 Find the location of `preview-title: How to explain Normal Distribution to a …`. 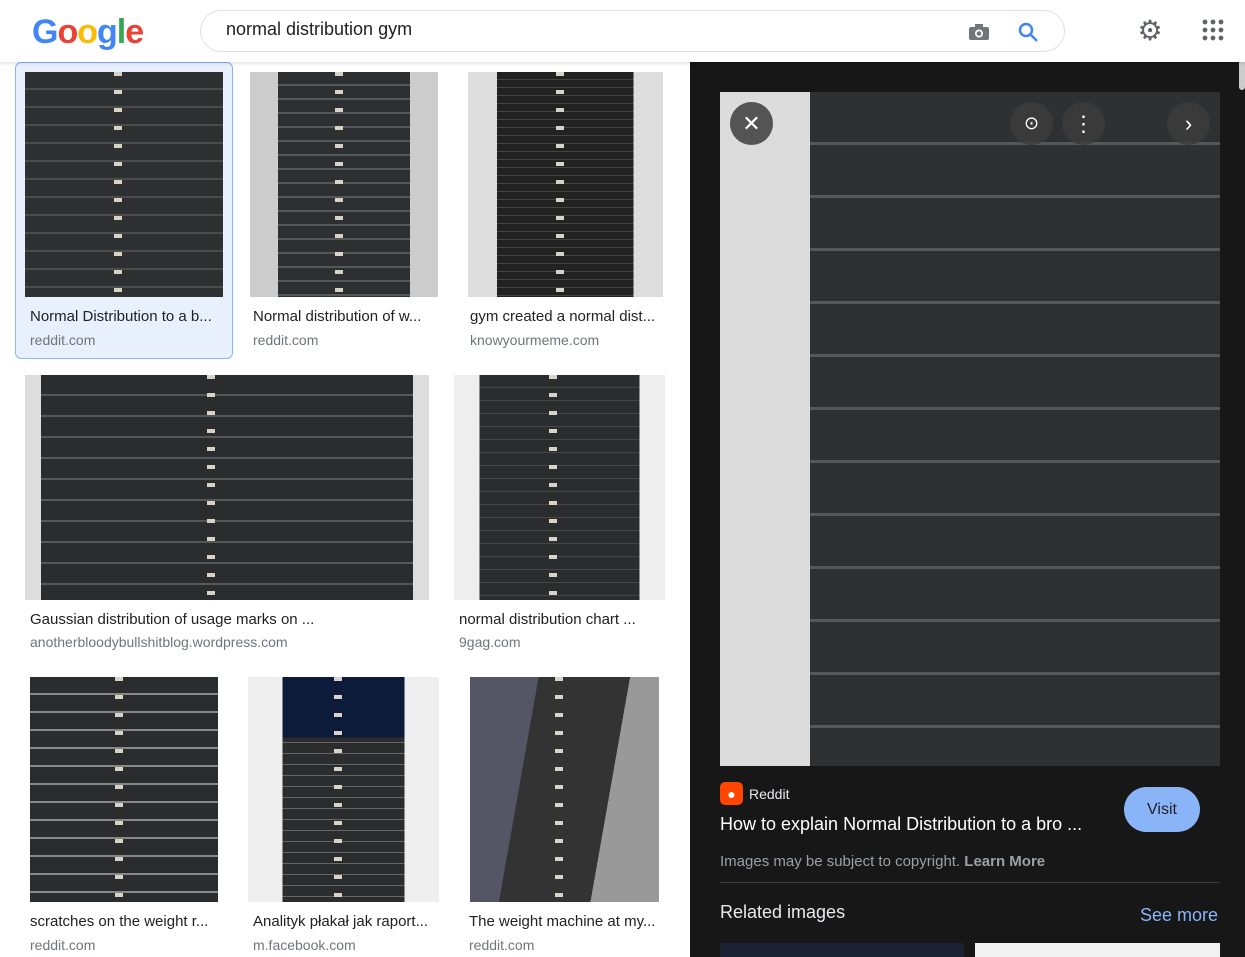

preview-title: How to explain Normal Distribution to a … is located at coordinates (901, 824).